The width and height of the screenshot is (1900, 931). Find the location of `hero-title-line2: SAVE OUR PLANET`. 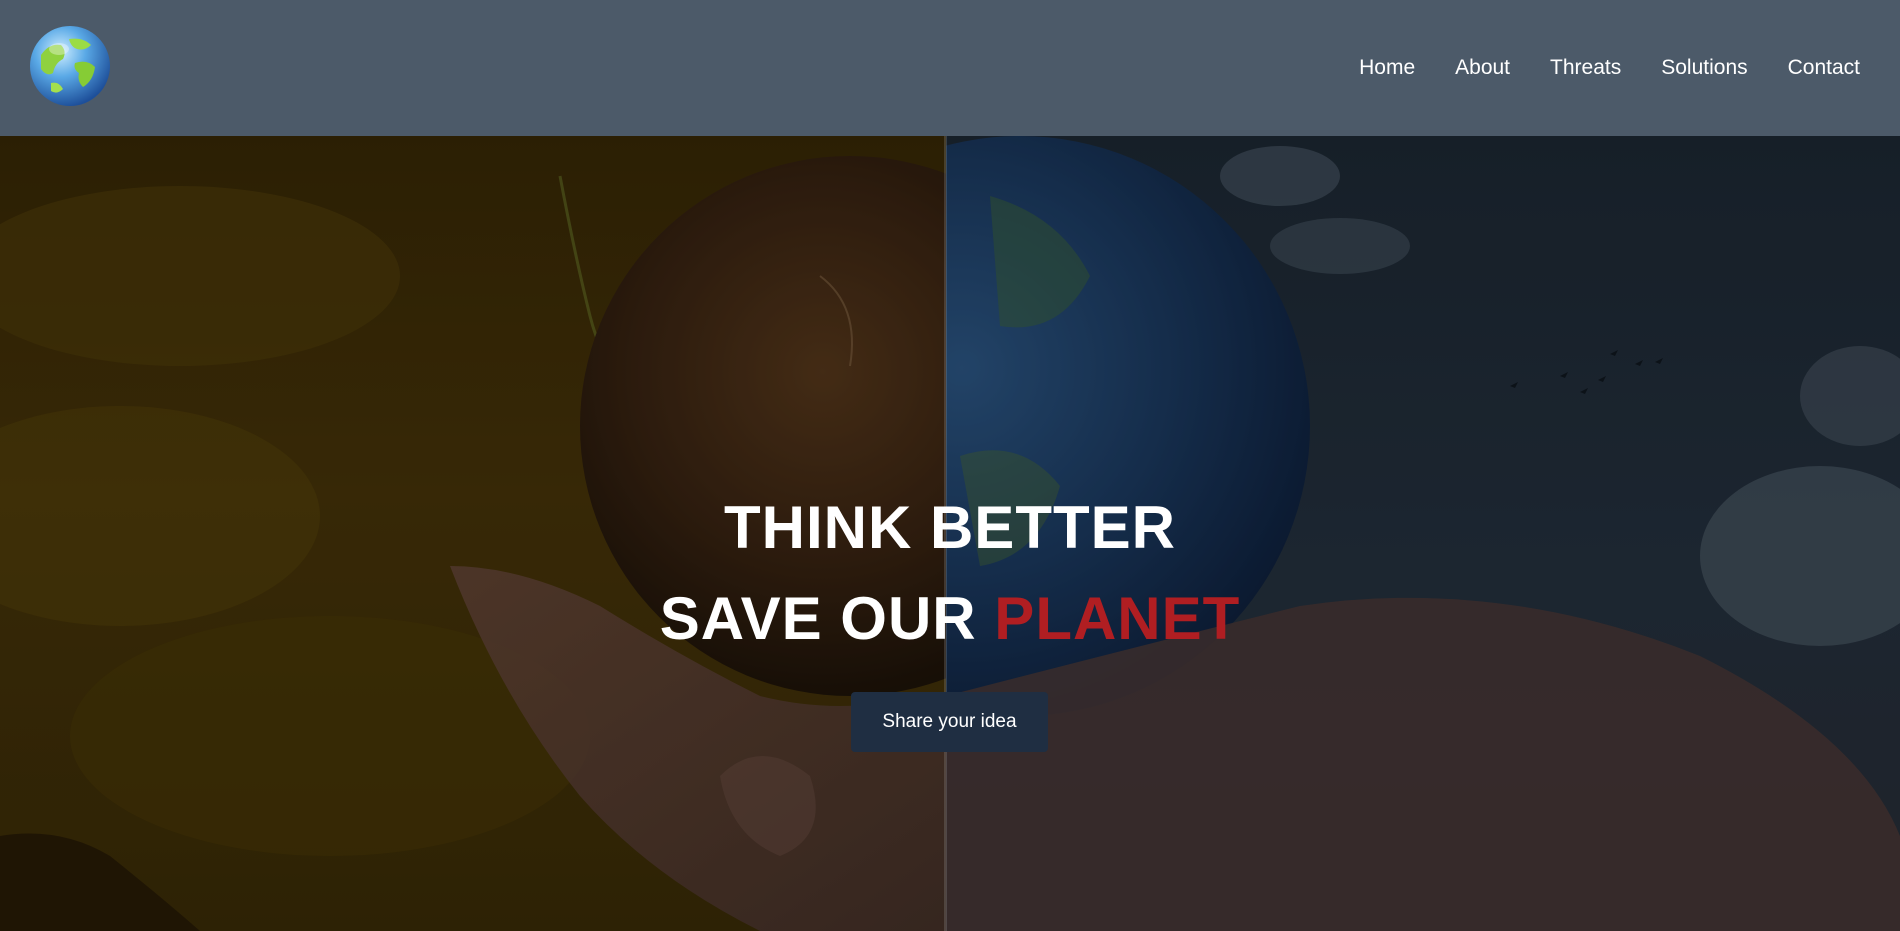

hero-title-line2: SAVE OUR PLANET is located at coordinates (950, 619).